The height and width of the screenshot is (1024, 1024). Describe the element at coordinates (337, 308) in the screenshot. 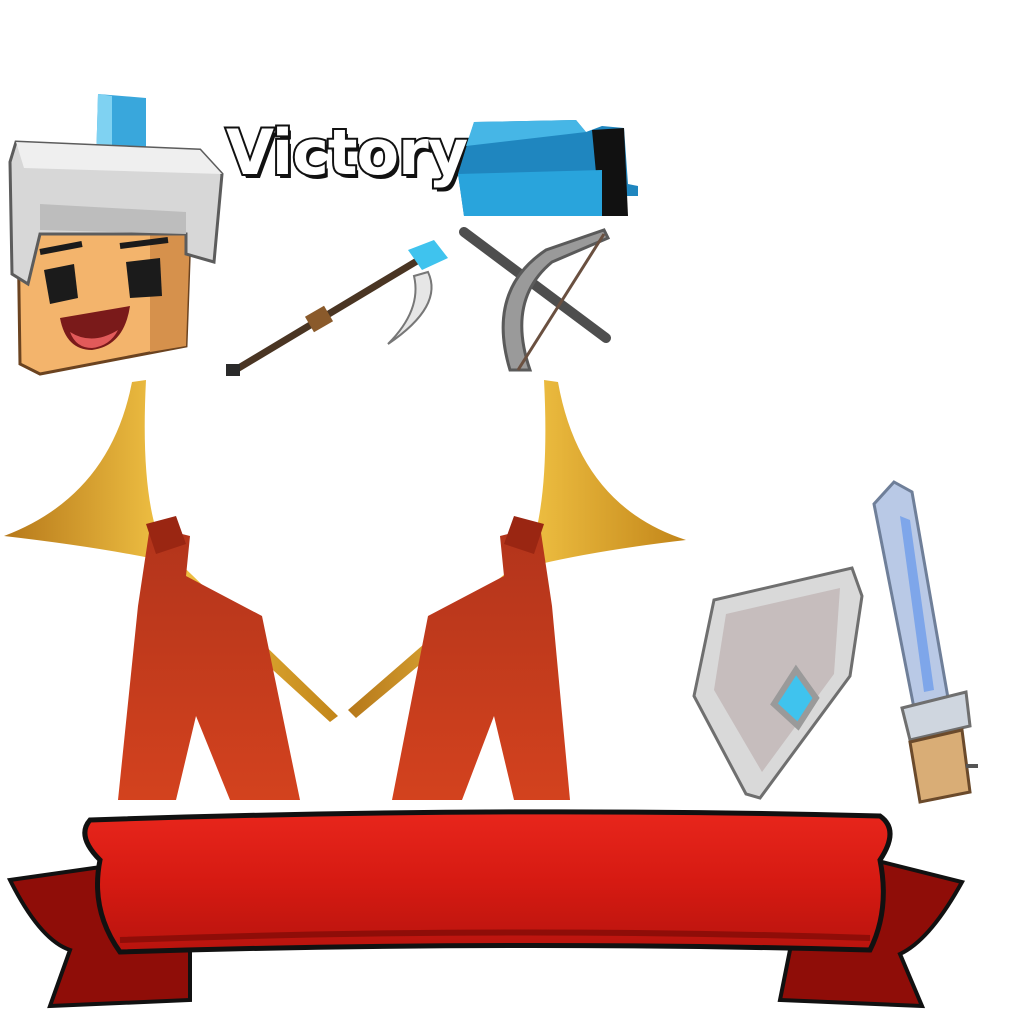

I see `scythe-icon` at that location.